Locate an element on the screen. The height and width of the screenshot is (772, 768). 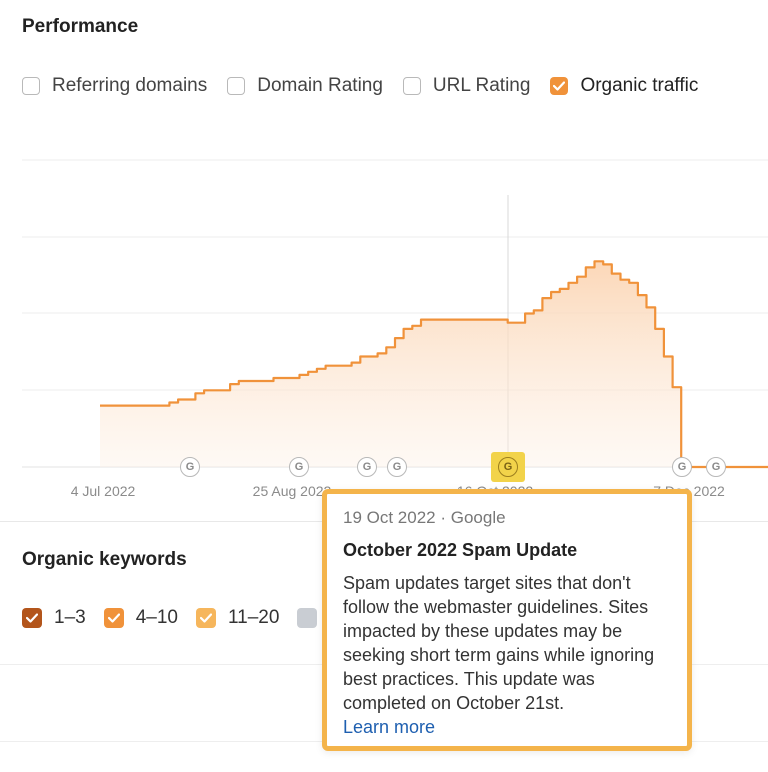
x-tick-label: 25 Aug 2022 is located at coordinates (292, 491).